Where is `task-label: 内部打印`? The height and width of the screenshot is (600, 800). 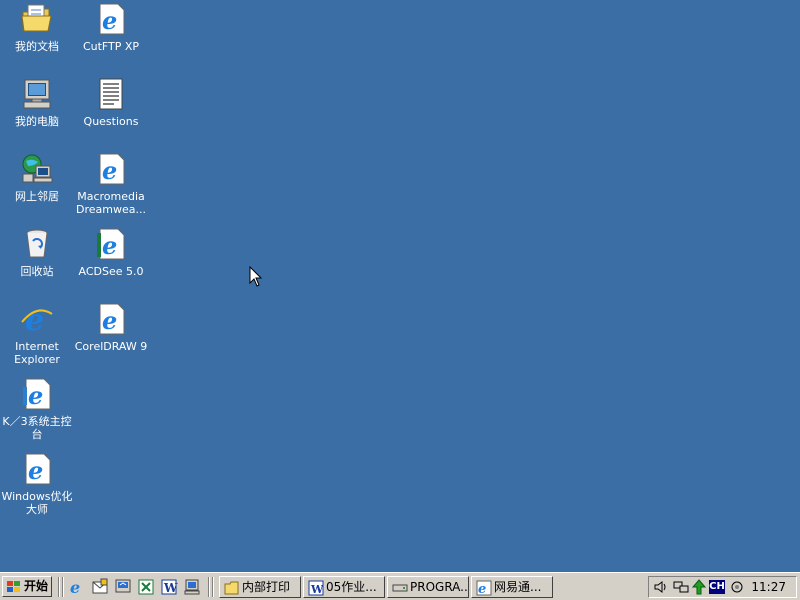 task-label: 内部打印 is located at coordinates (266, 587).